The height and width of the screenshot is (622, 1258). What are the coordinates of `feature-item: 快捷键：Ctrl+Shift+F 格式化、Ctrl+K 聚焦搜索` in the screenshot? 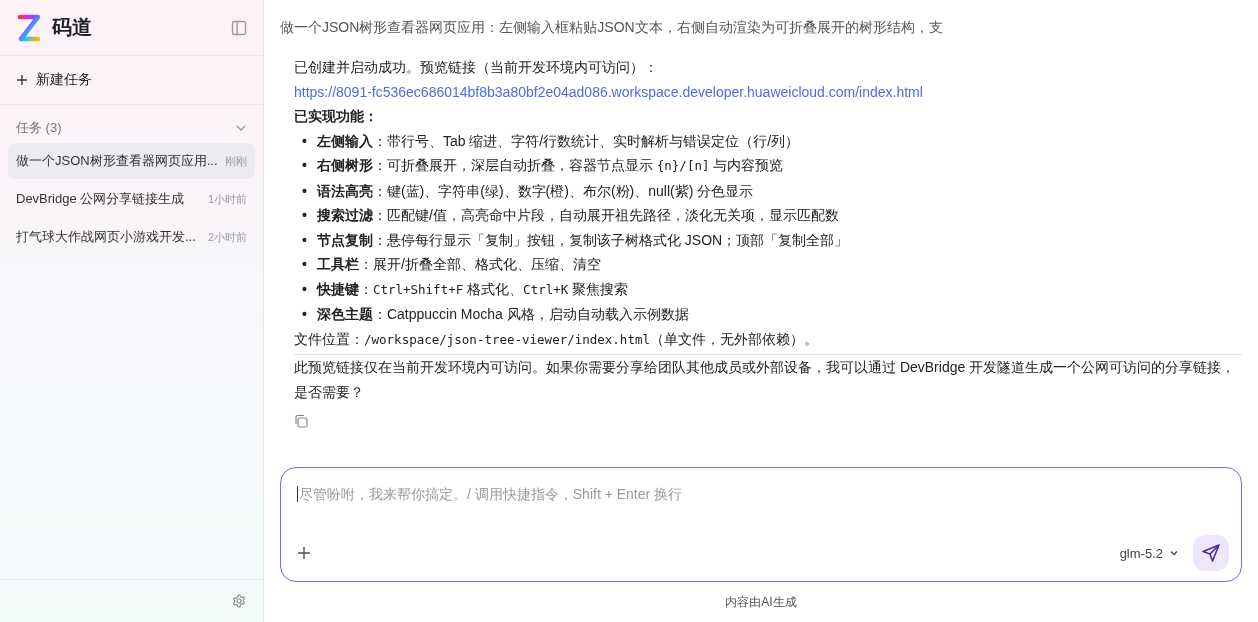 It's located at (472, 289).